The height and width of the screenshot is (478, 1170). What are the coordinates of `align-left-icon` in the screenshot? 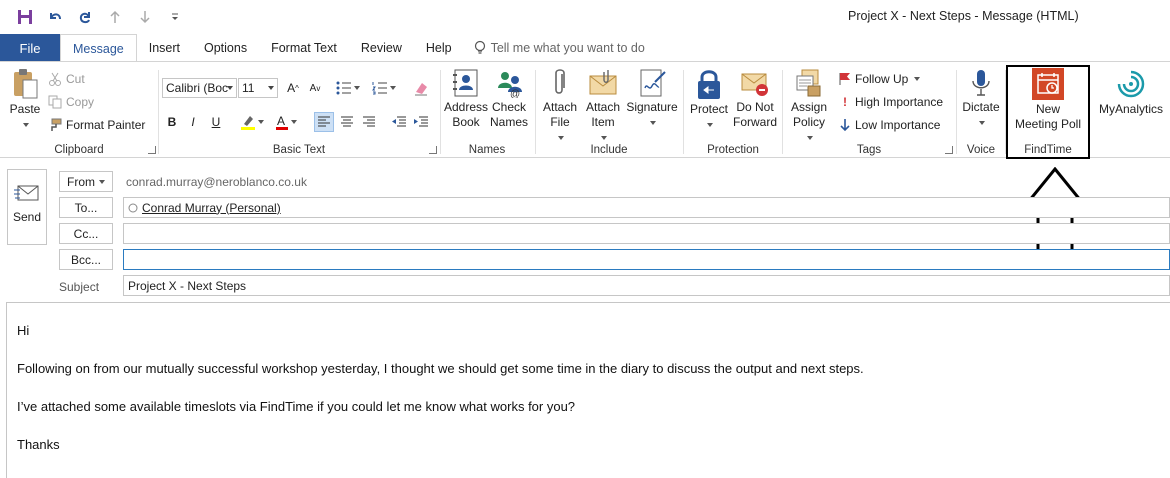 It's located at (324, 122).